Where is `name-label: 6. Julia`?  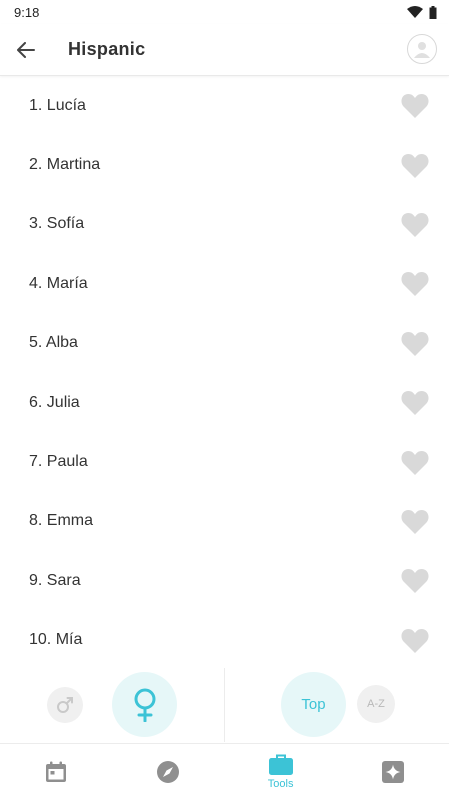
name-label: 6. Julia is located at coordinates (54, 402).